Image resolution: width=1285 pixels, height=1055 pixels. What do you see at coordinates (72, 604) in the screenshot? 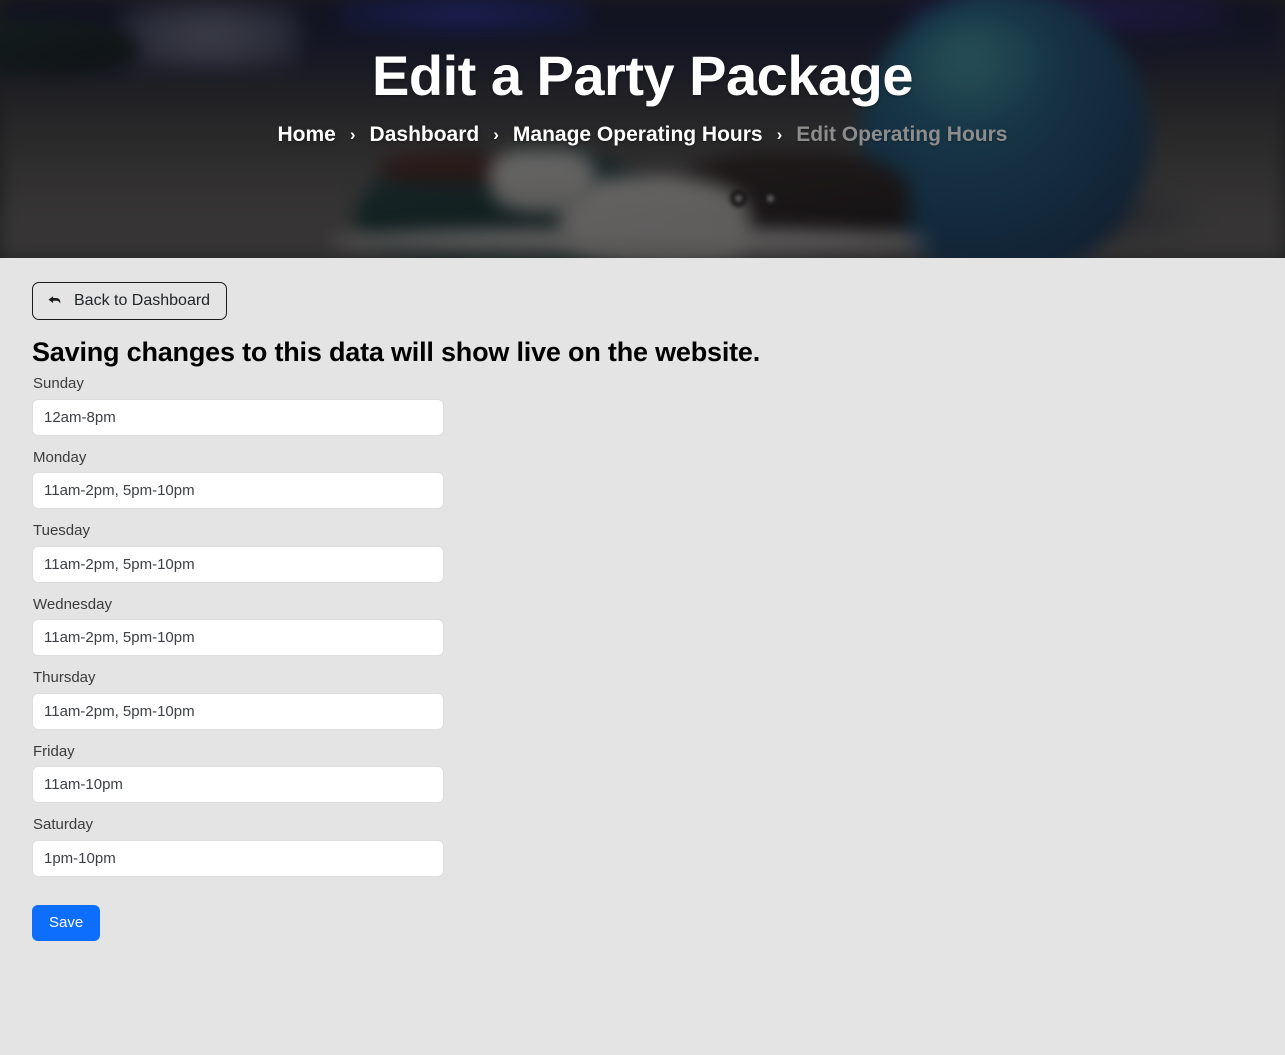
I see `label-wednesday: Wednesday` at bounding box center [72, 604].